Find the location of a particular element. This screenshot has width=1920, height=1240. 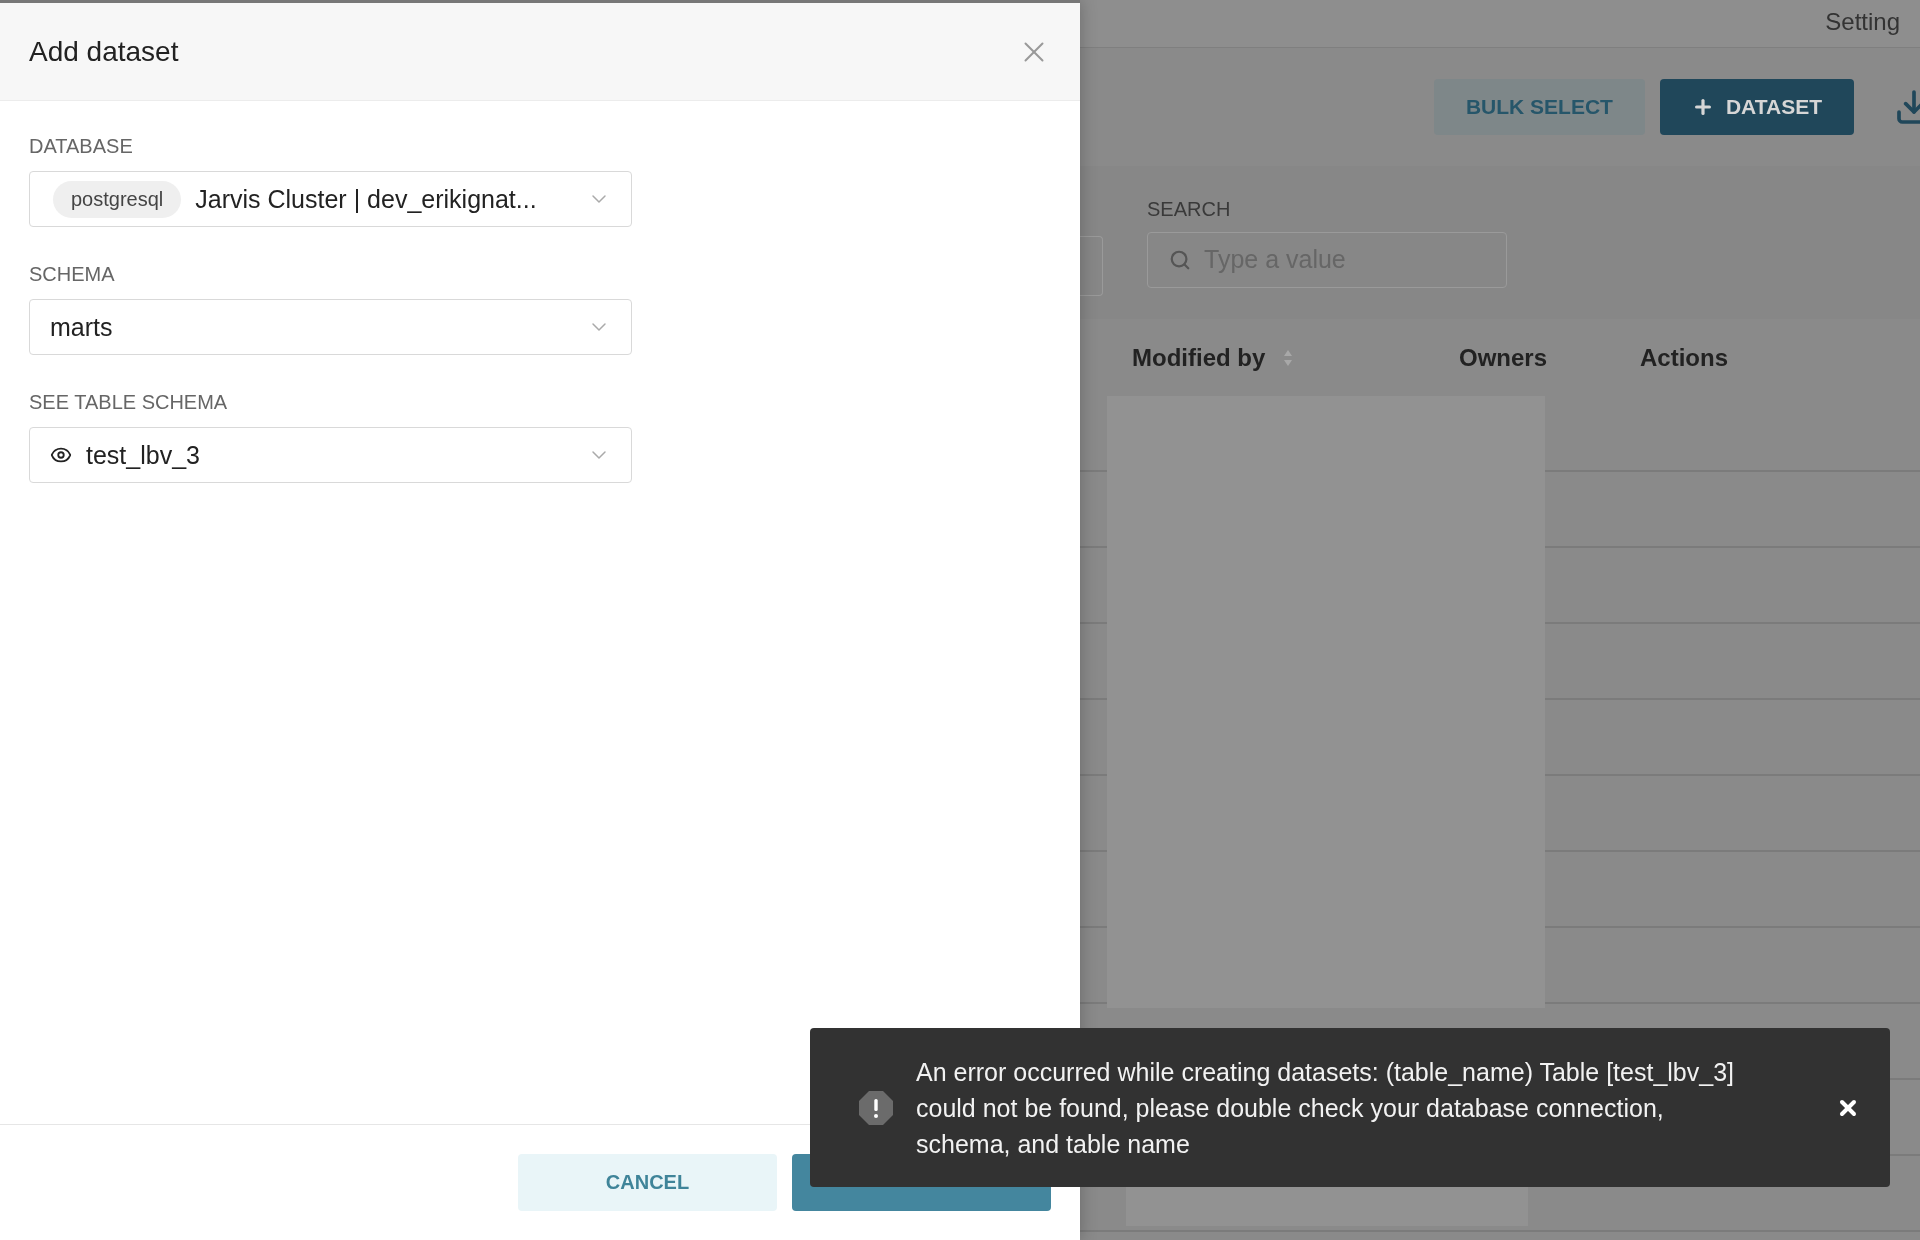

field-label: SCHEMA is located at coordinates (72, 274).